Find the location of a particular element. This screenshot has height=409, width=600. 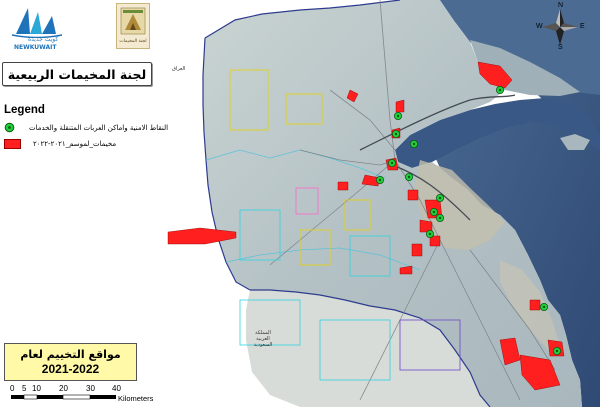

new-kuwait-logo: كويت جديدة NEWKUWAIT is located at coordinates (37, 28).